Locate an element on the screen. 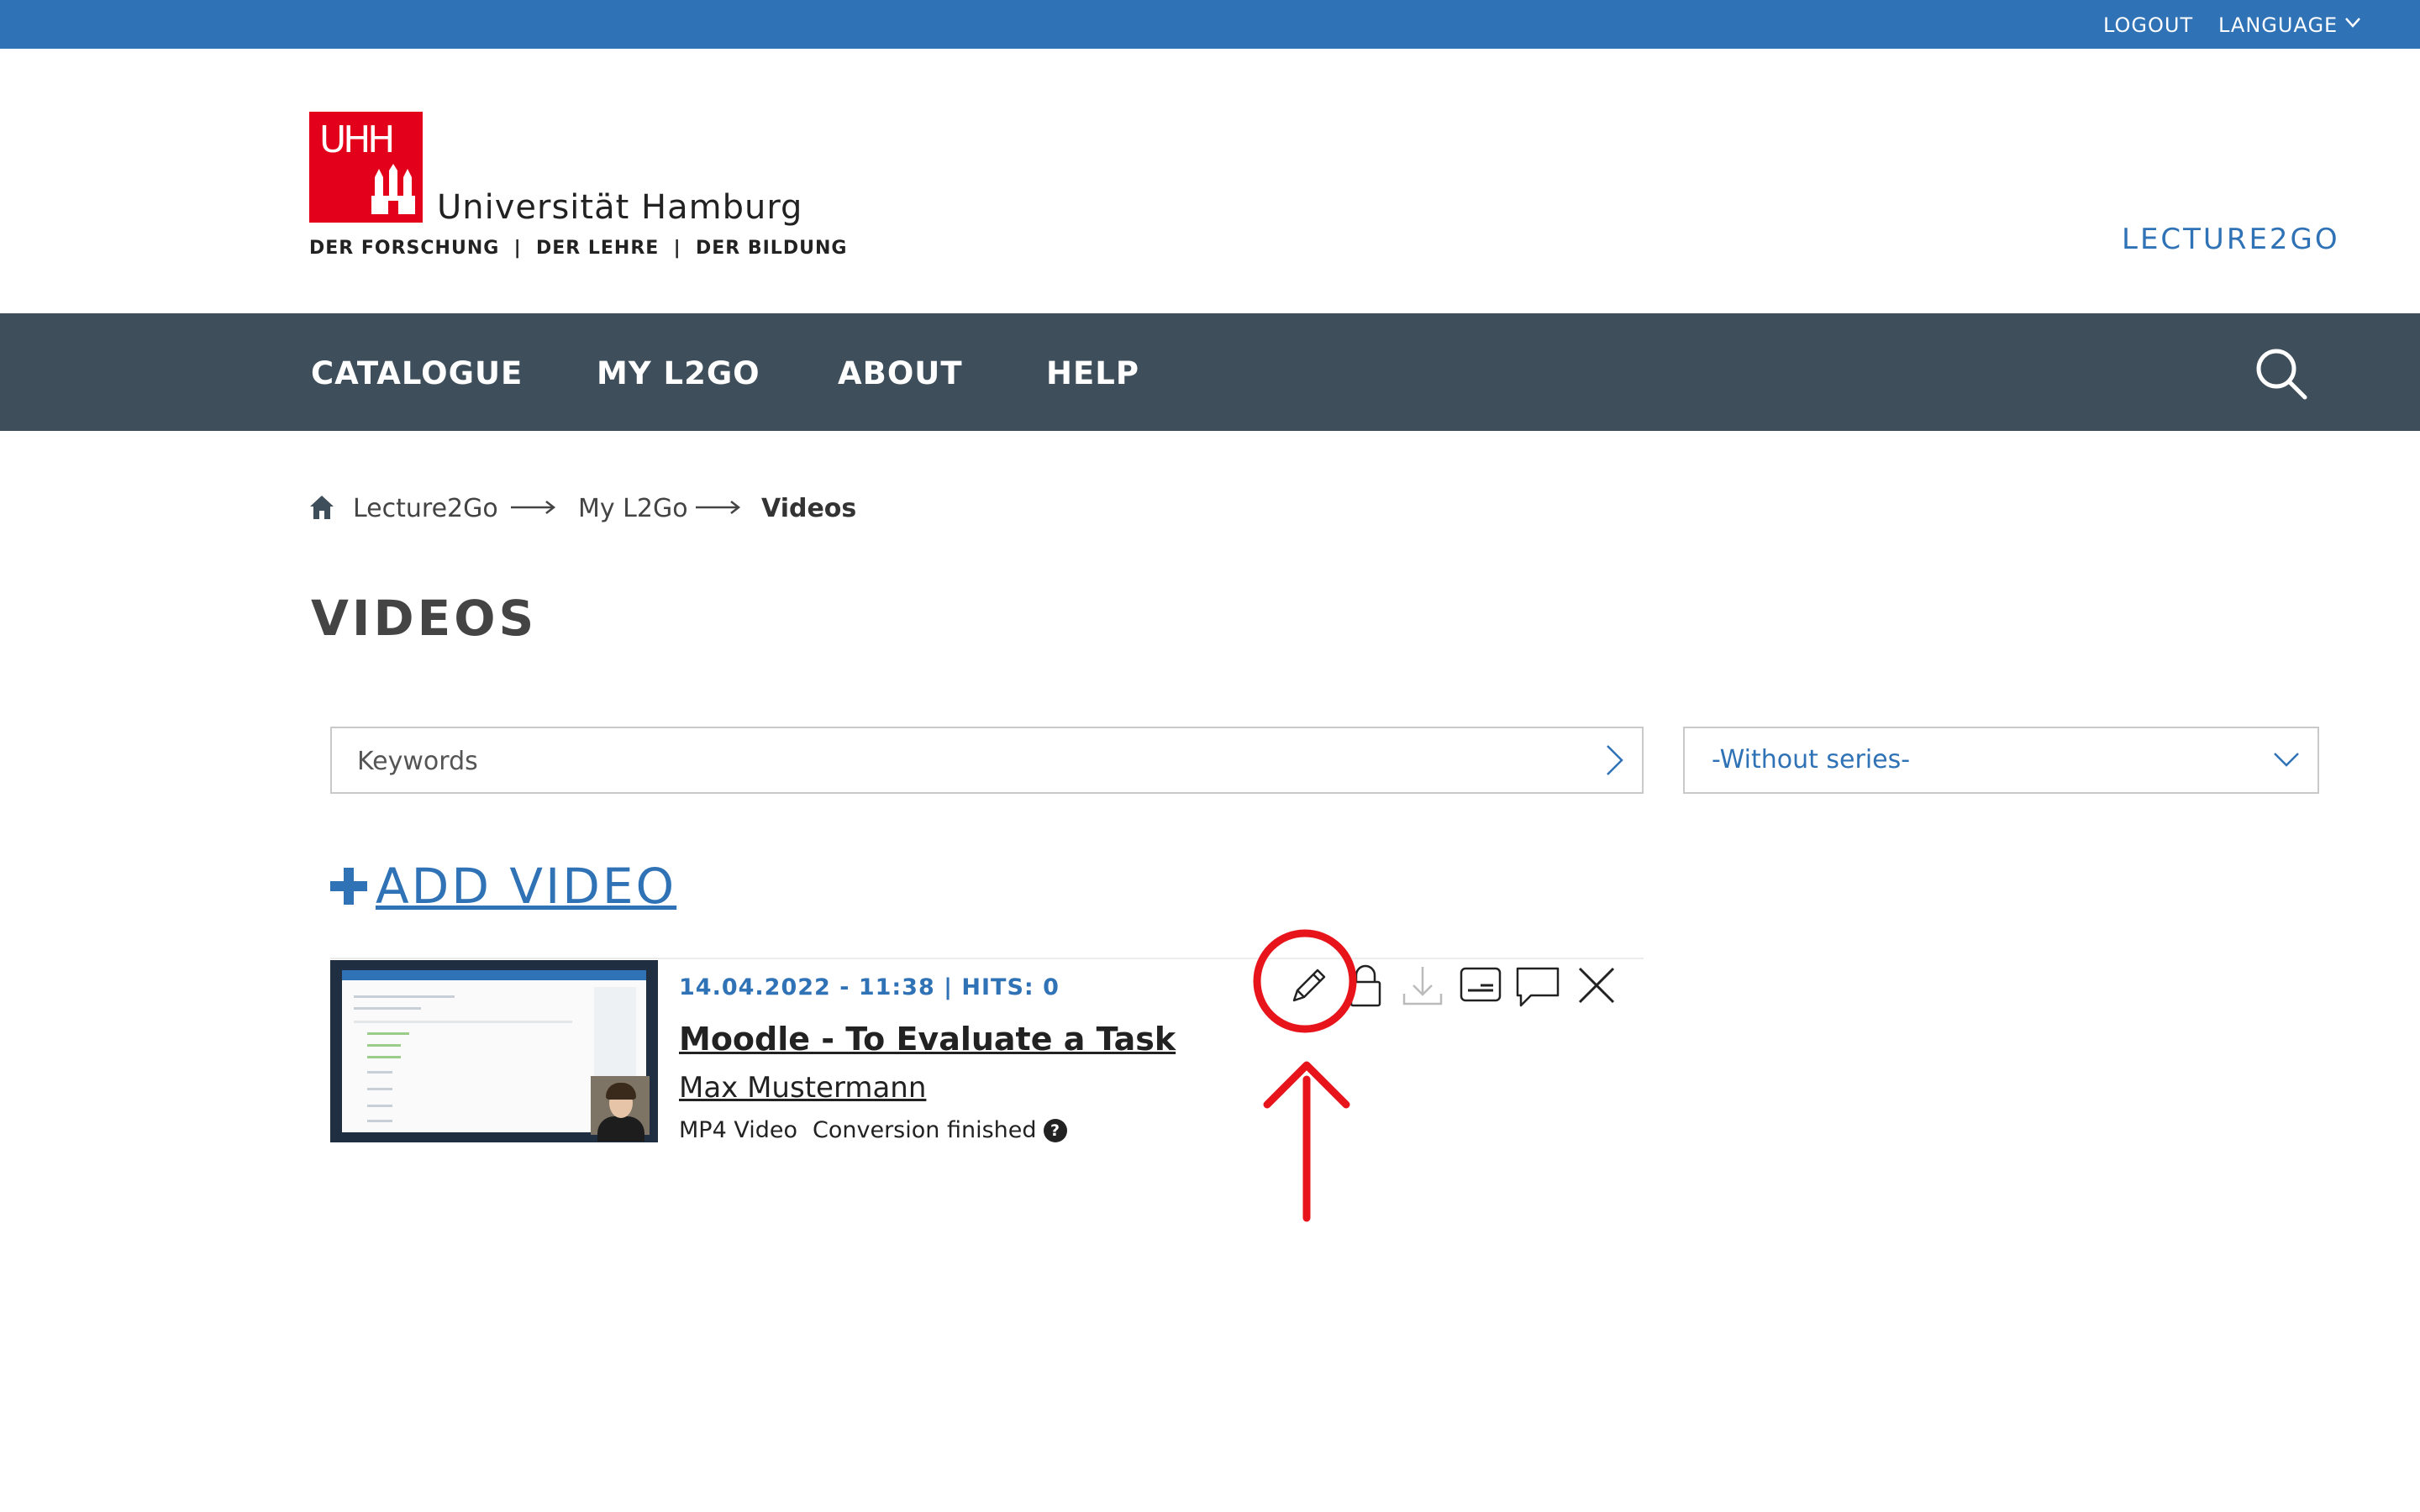 Image resolution: width=2420 pixels, height=1512 pixels. chevron-right-icon is located at coordinates (1614, 760).